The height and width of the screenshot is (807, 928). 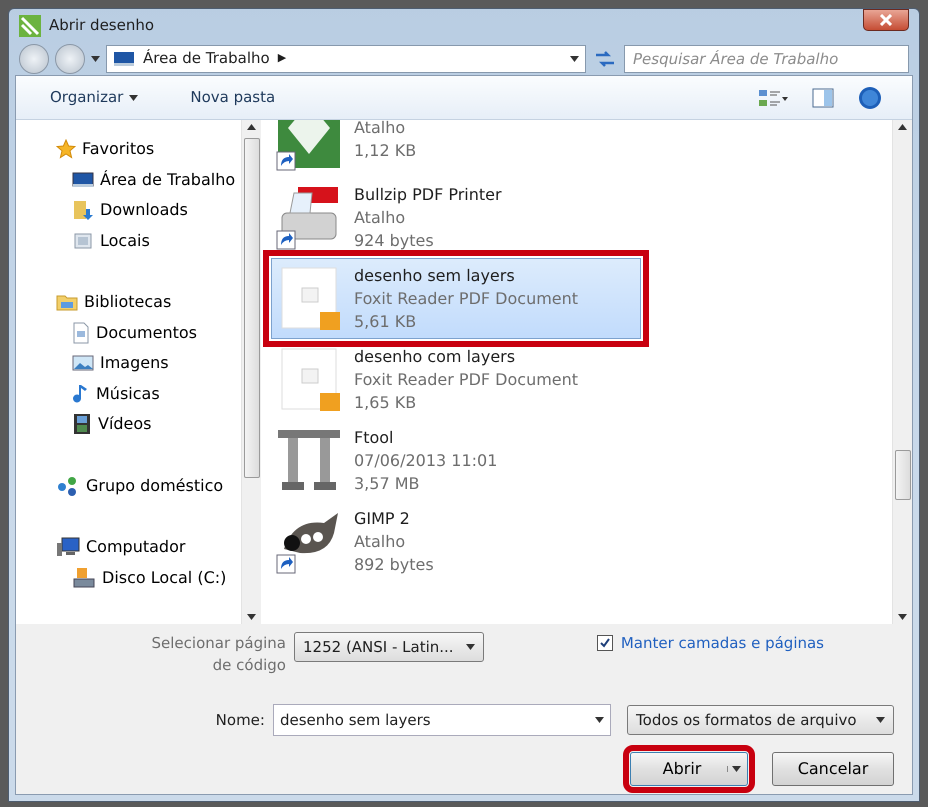 I want to click on sidebar-item: Grupo doméstico, so click(x=140, y=485).